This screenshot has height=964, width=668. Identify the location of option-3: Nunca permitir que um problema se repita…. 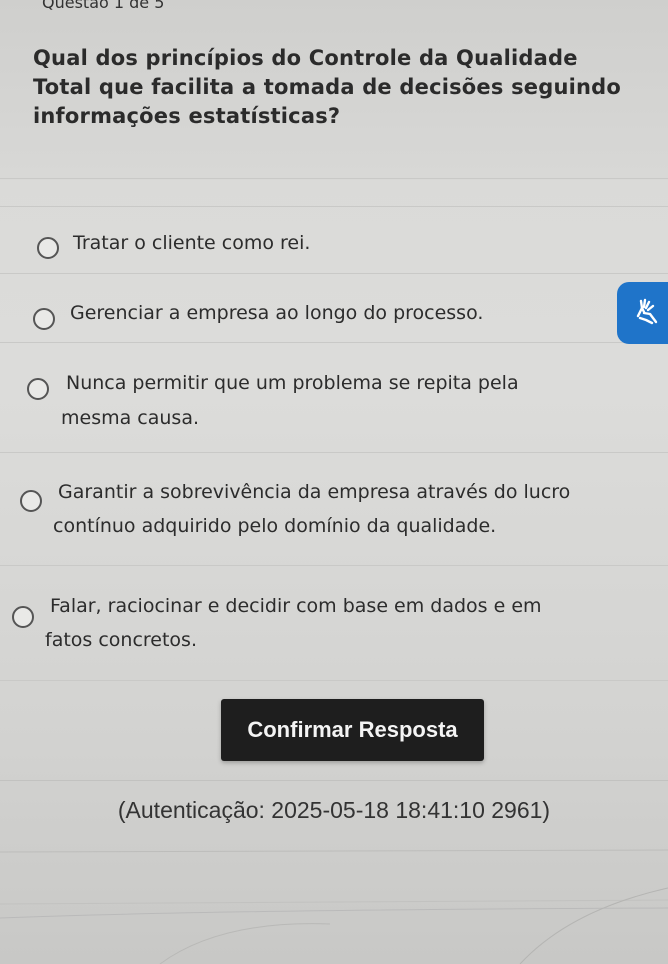
(334, 401).